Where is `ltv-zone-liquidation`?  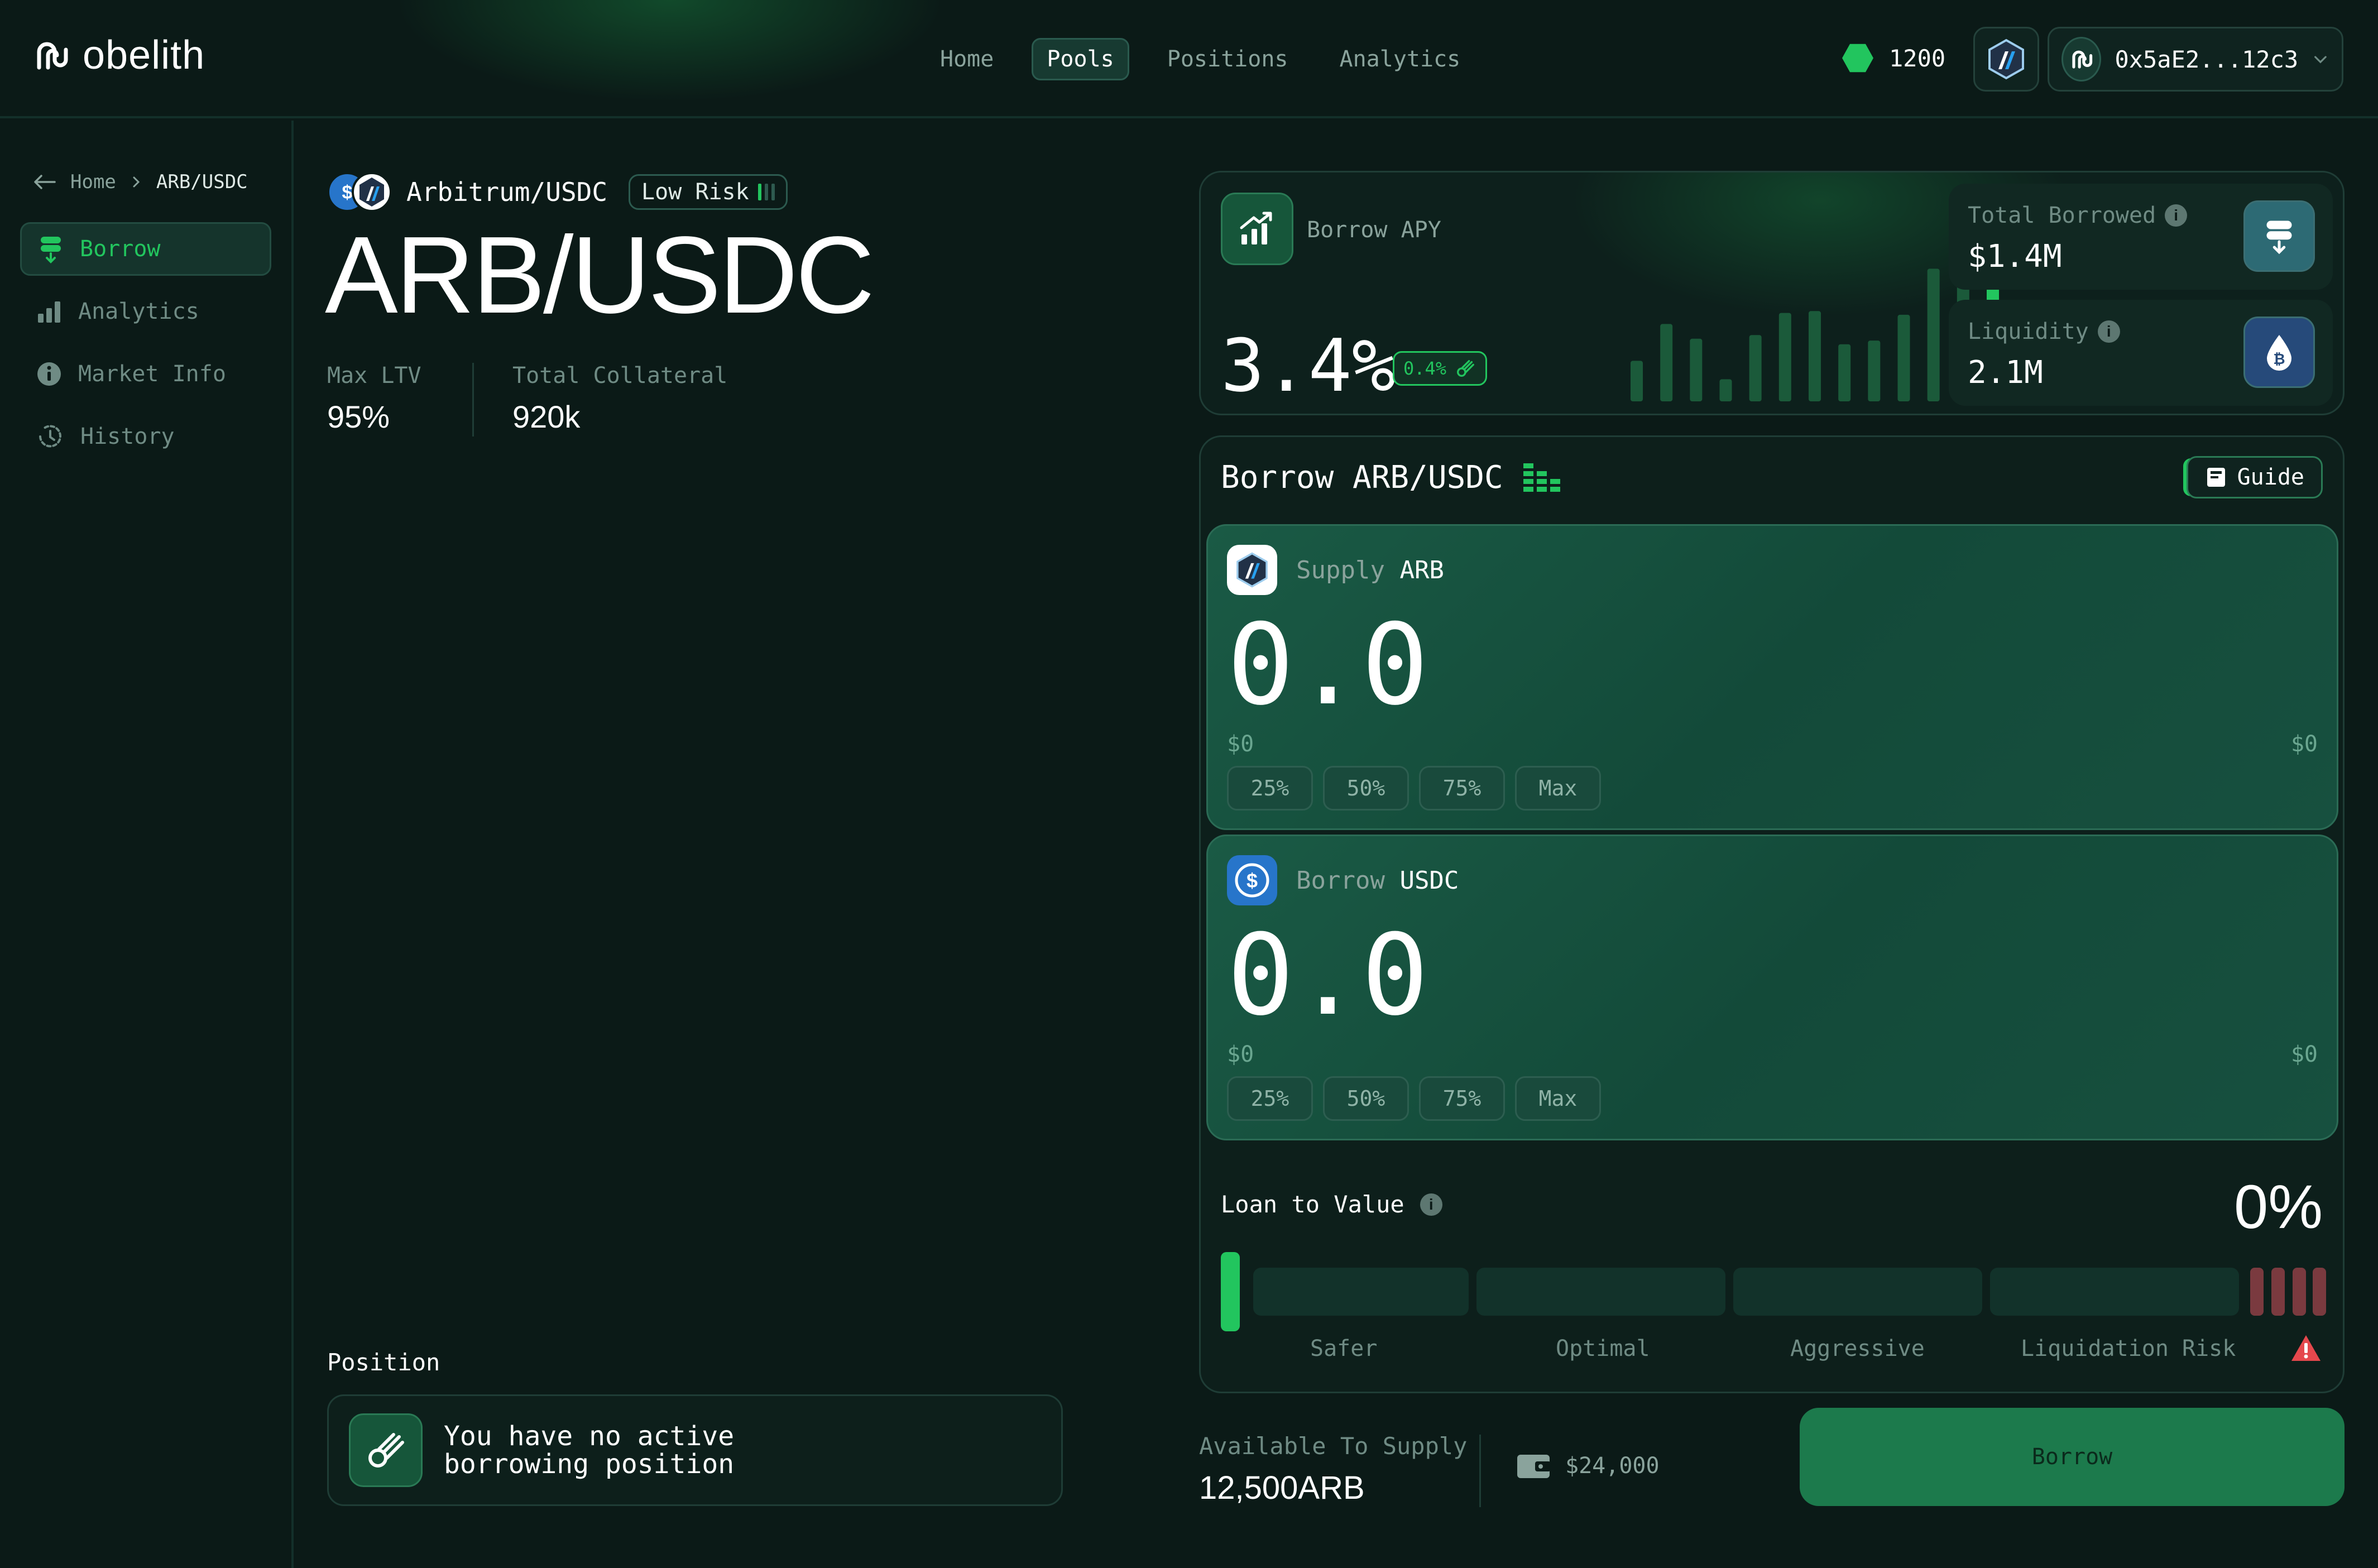 ltv-zone-liquidation is located at coordinates (2114, 1292).